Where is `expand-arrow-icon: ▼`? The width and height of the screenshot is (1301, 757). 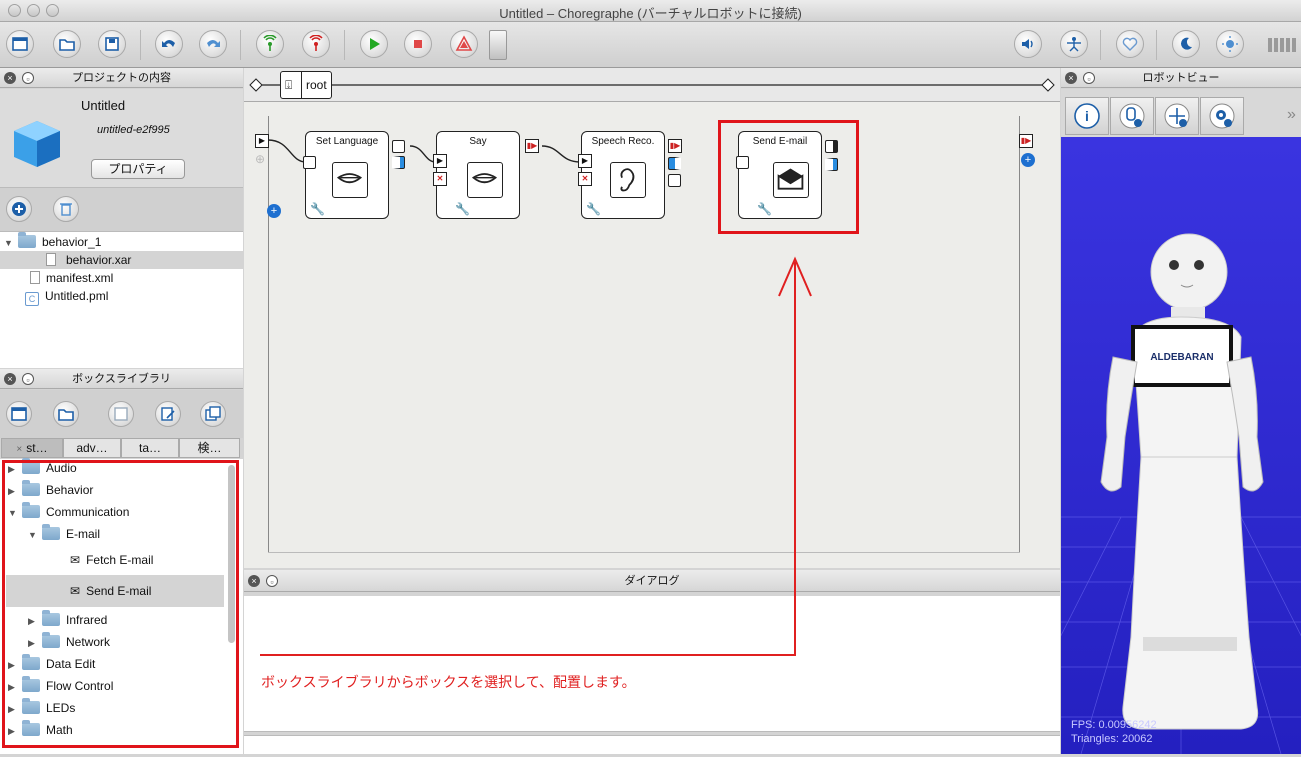
expand-arrow-icon: ▼ is located at coordinates (11, 243).